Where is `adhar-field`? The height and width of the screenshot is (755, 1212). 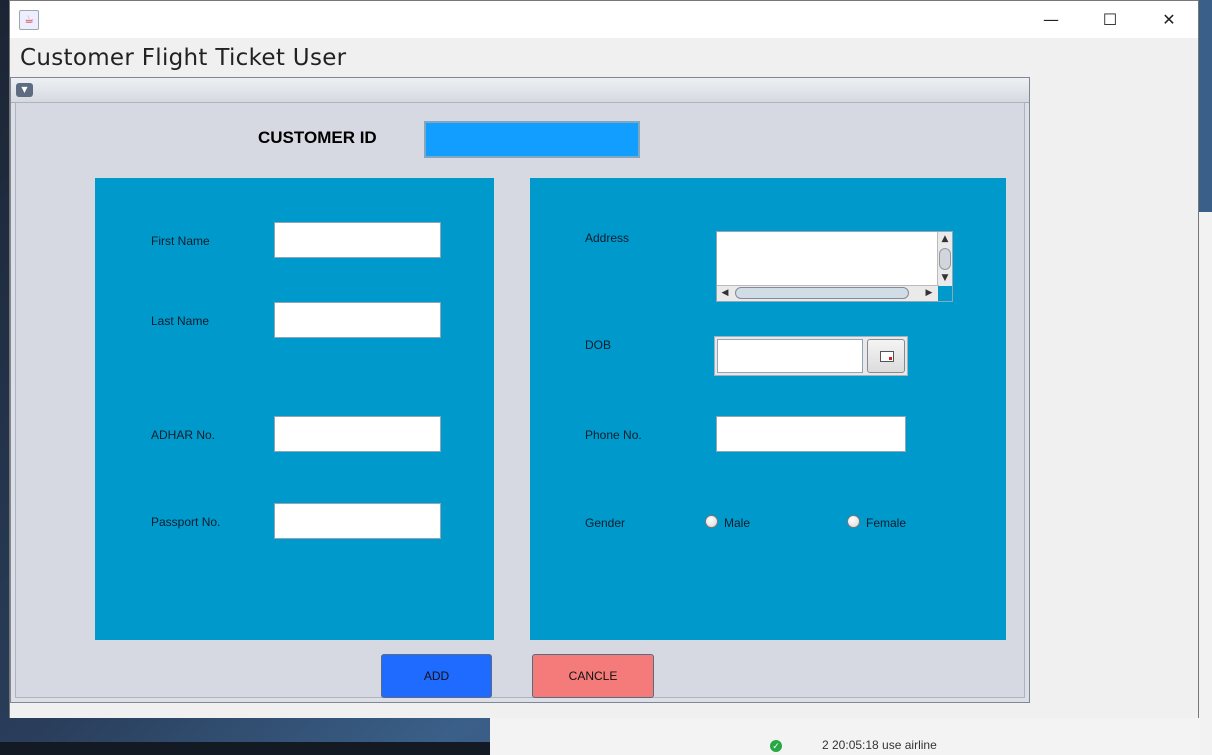 adhar-field is located at coordinates (357, 434).